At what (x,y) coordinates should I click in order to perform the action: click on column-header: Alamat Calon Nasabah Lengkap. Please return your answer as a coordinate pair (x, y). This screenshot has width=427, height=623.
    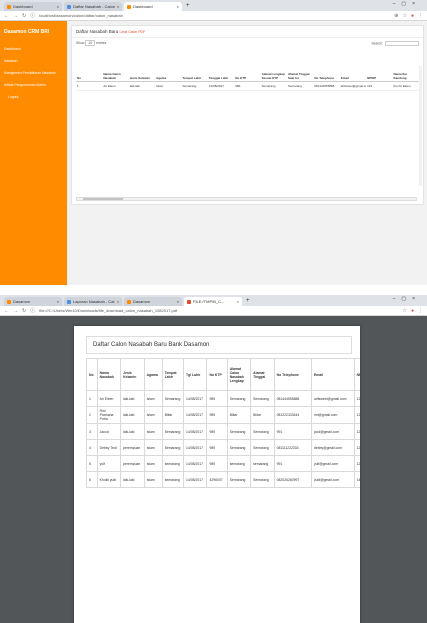
    Looking at the image, I should click on (239, 374).